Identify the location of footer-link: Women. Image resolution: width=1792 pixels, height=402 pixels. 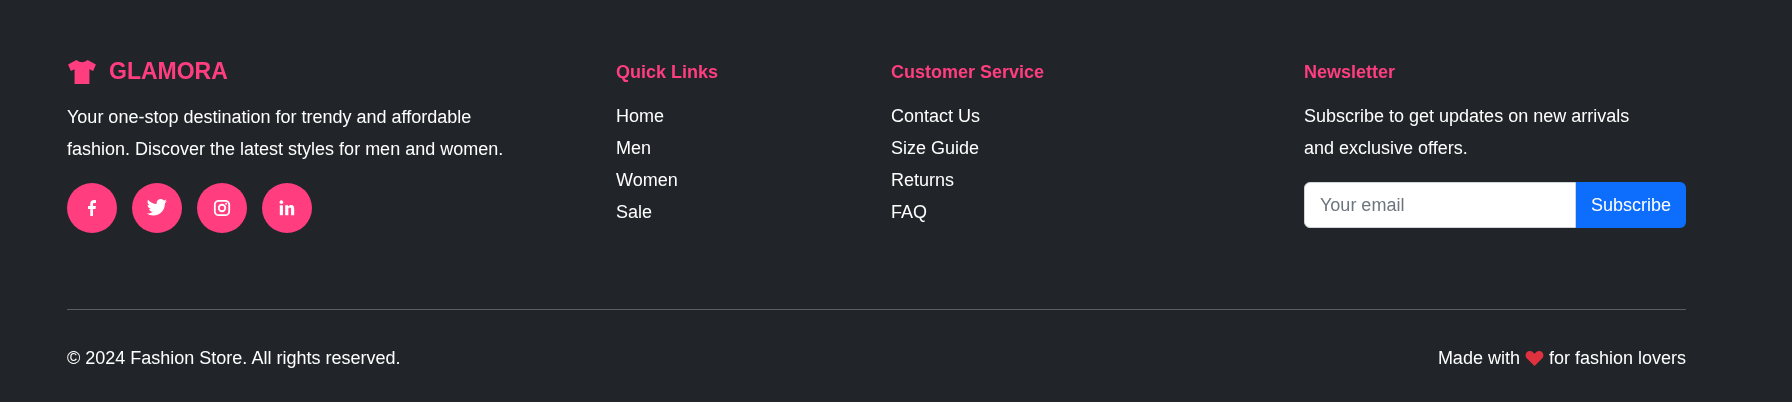
(647, 180).